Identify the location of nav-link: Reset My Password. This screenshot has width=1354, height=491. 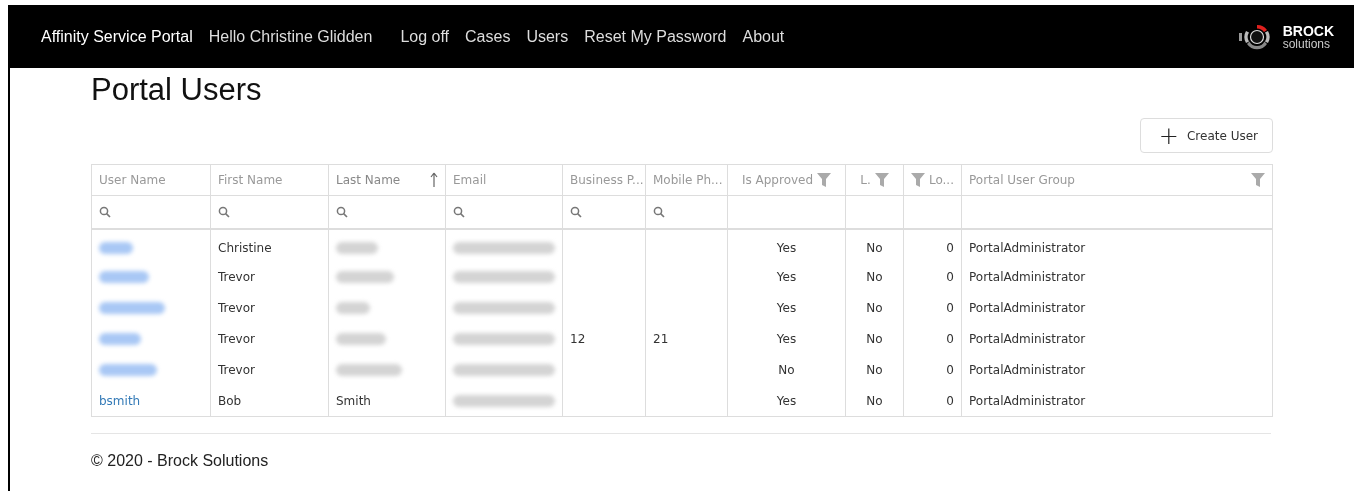
(655, 36).